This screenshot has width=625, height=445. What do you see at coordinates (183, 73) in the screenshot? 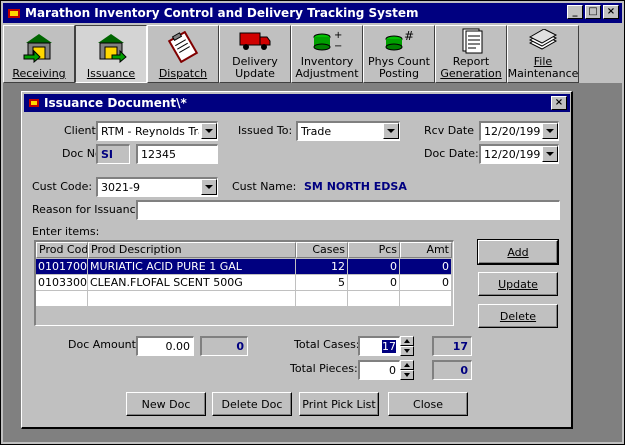
I see `dispatch-label: Dispatch` at bounding box center [183, 73].